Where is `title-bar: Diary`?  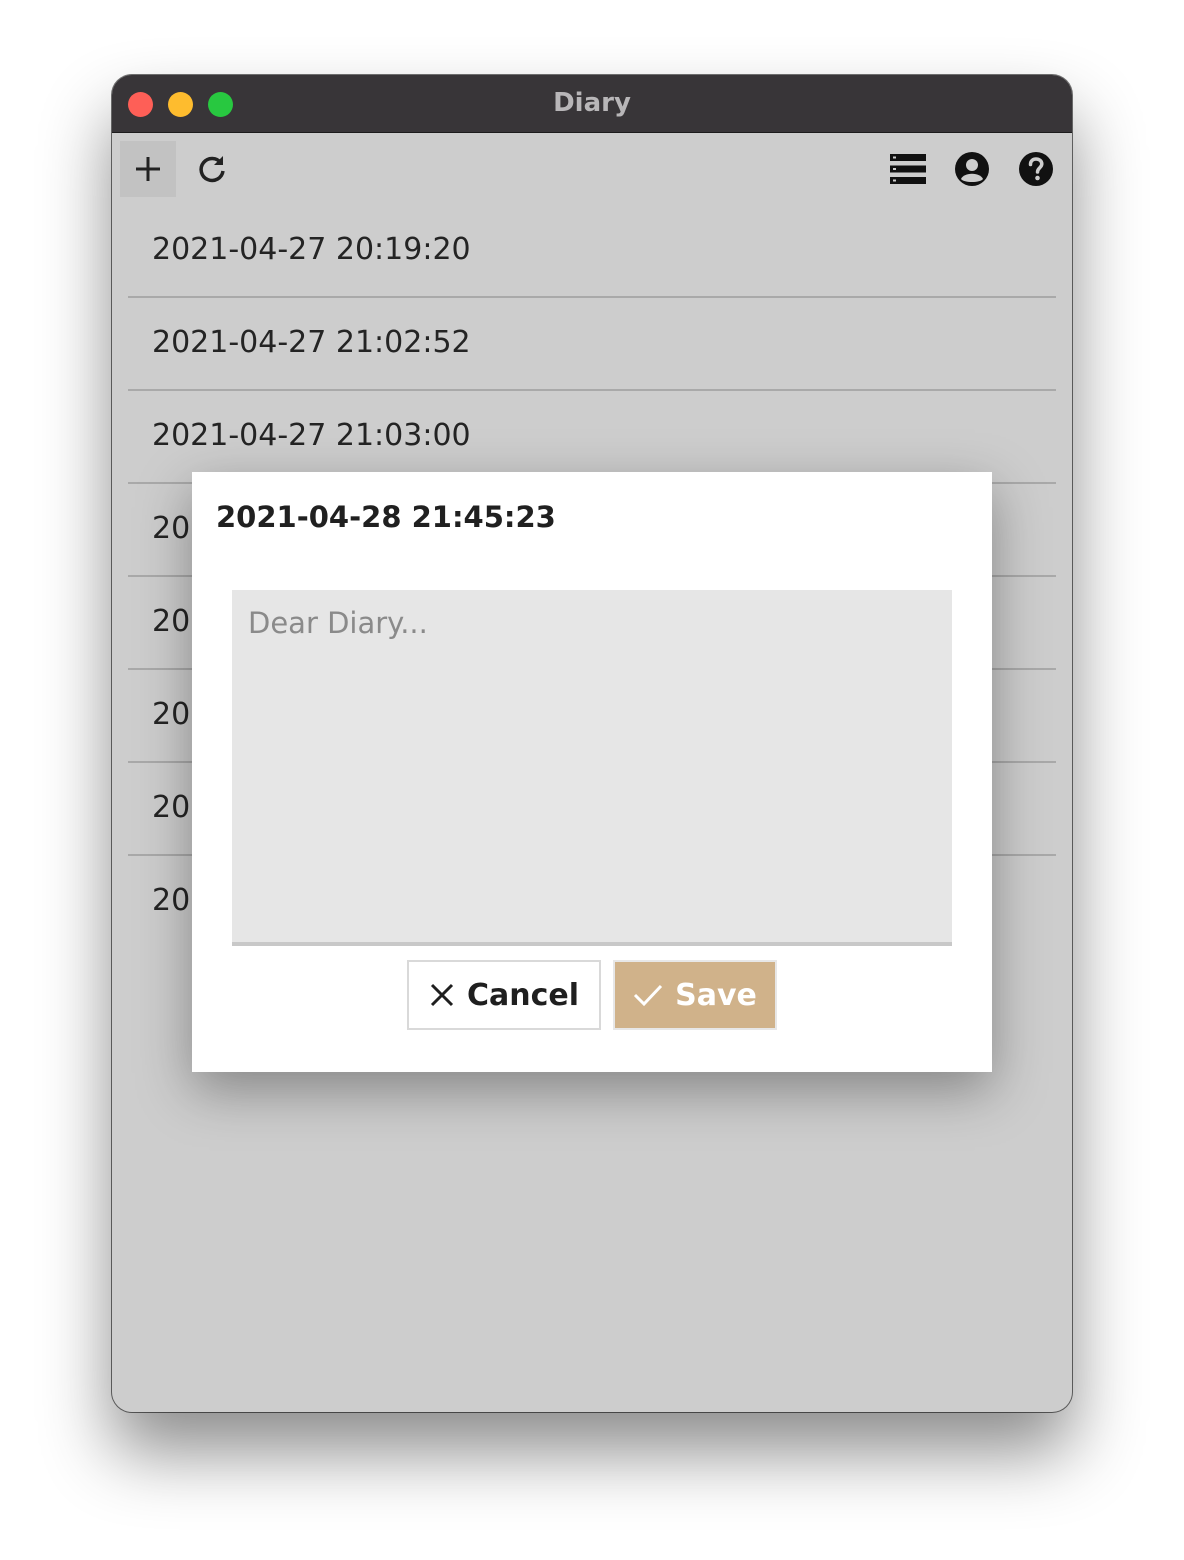
title-bar: Diary is located at coordinates (592, 104).